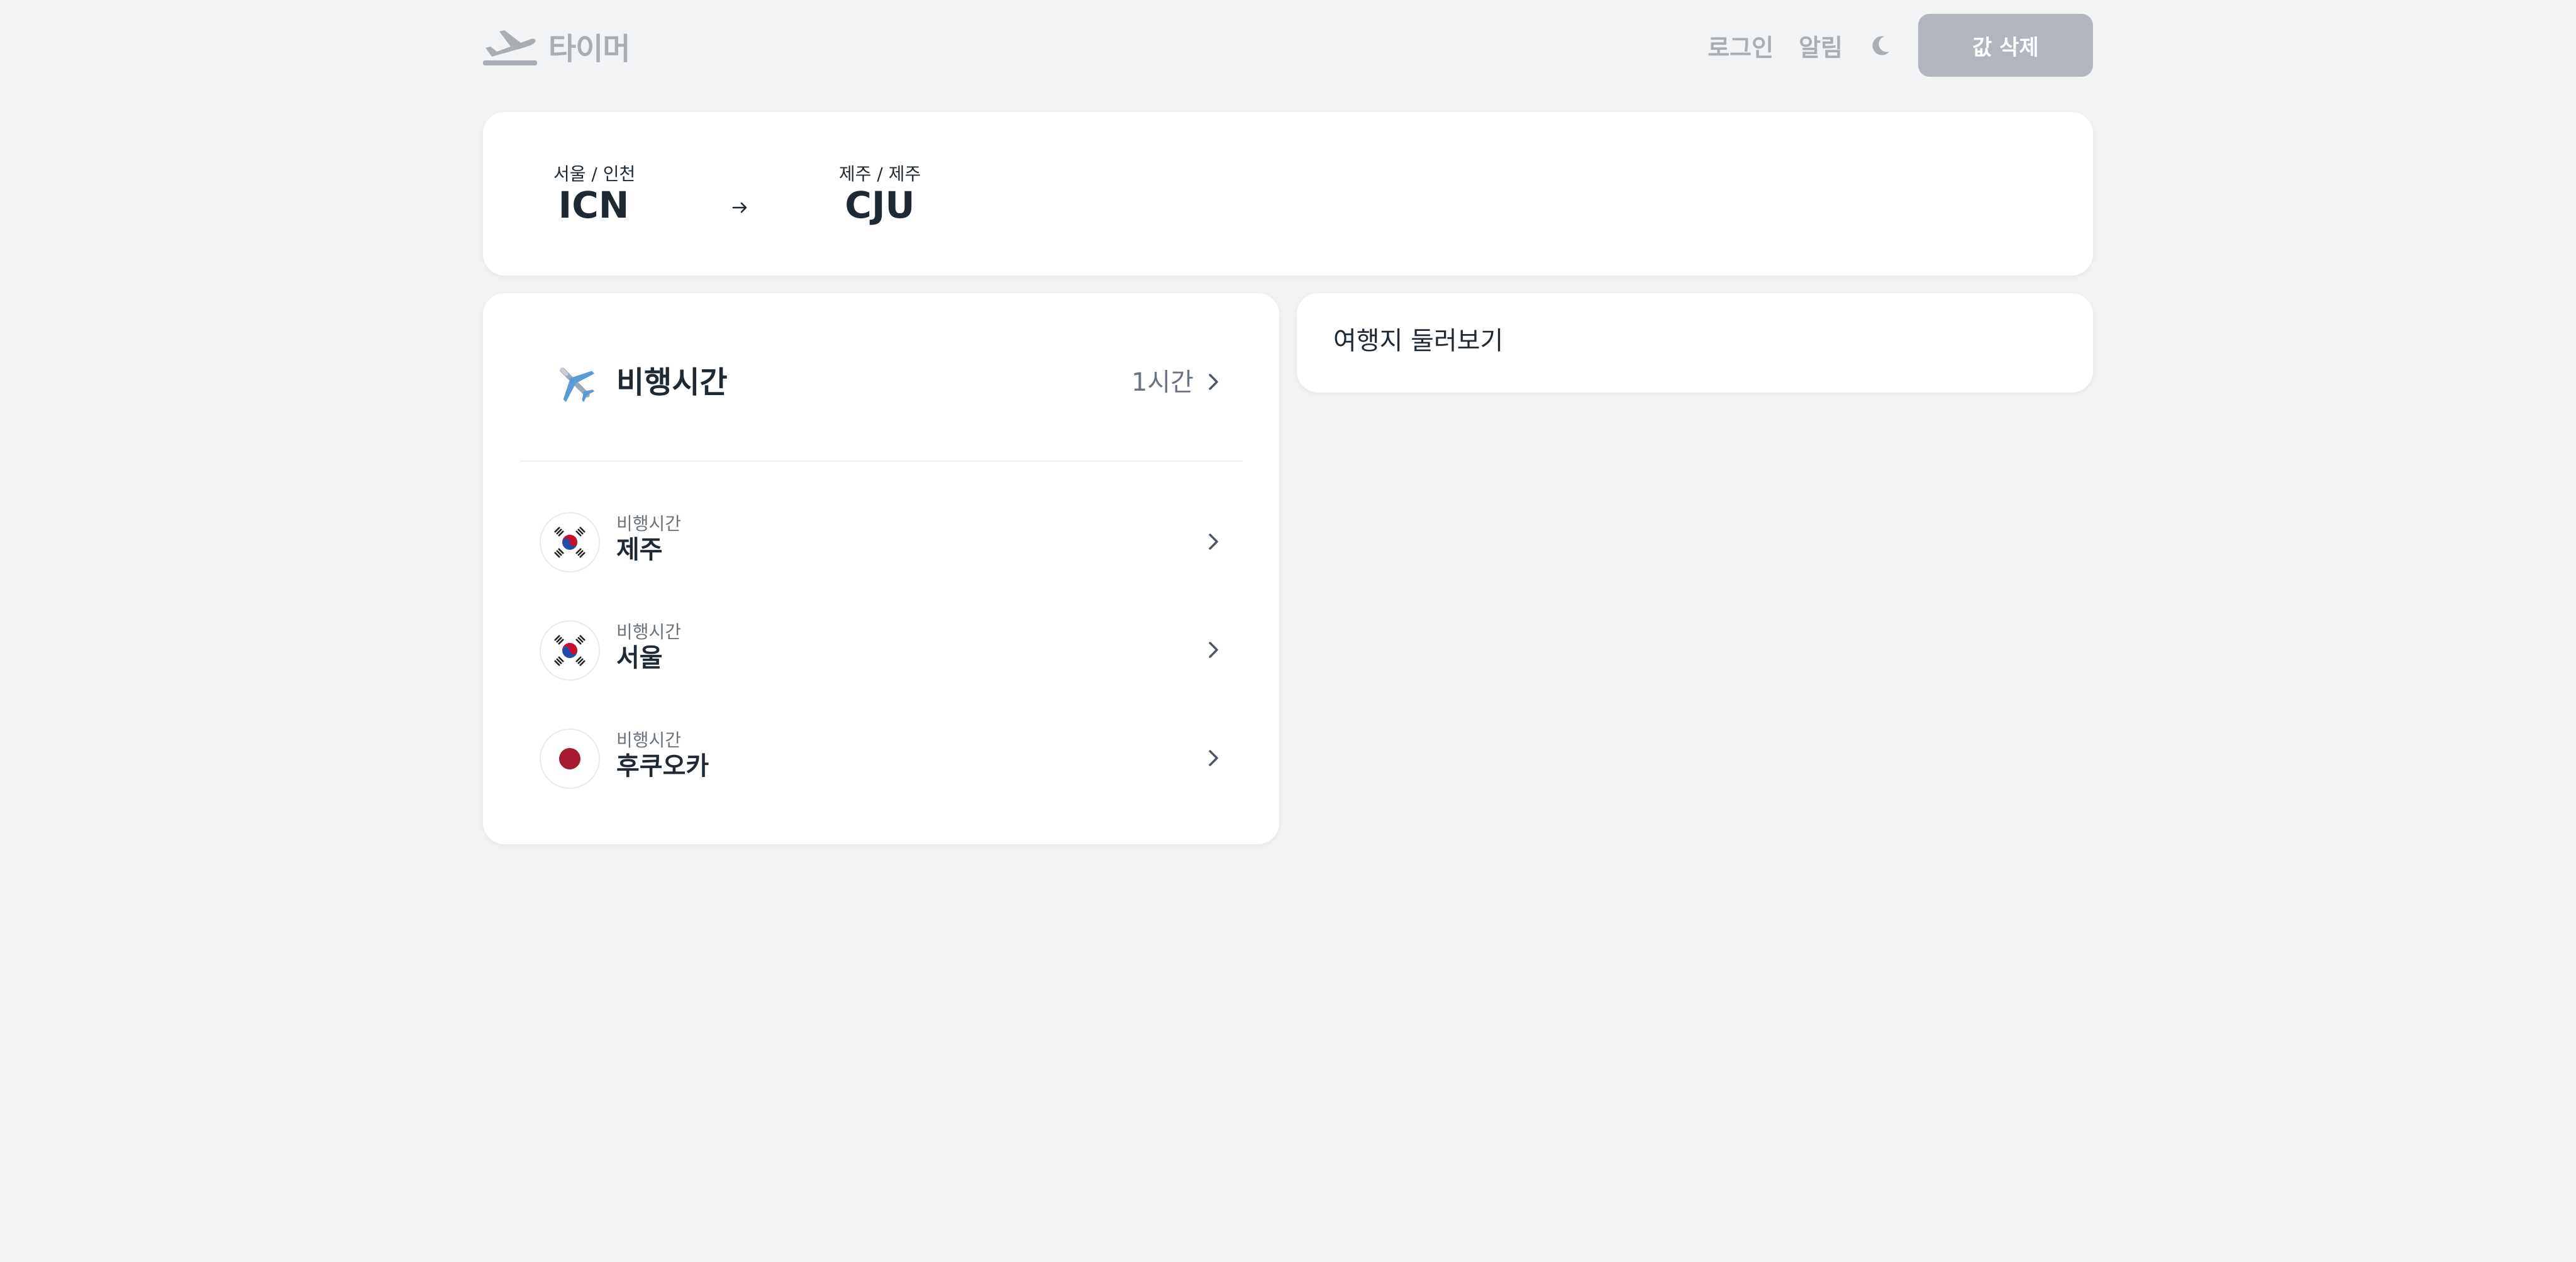  I want to click on airplane-icon, so click(575, 382).